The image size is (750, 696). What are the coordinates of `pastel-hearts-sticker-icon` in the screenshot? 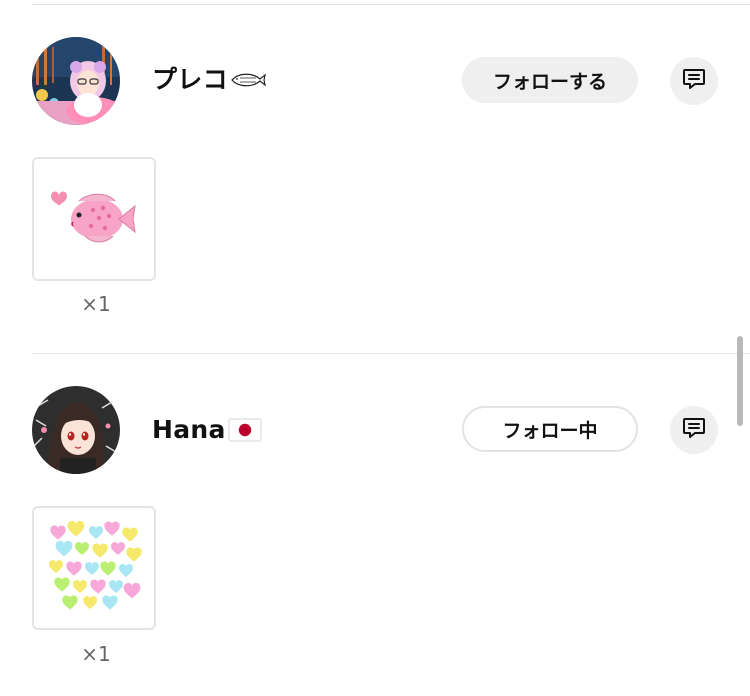 It's located at (94, 568).